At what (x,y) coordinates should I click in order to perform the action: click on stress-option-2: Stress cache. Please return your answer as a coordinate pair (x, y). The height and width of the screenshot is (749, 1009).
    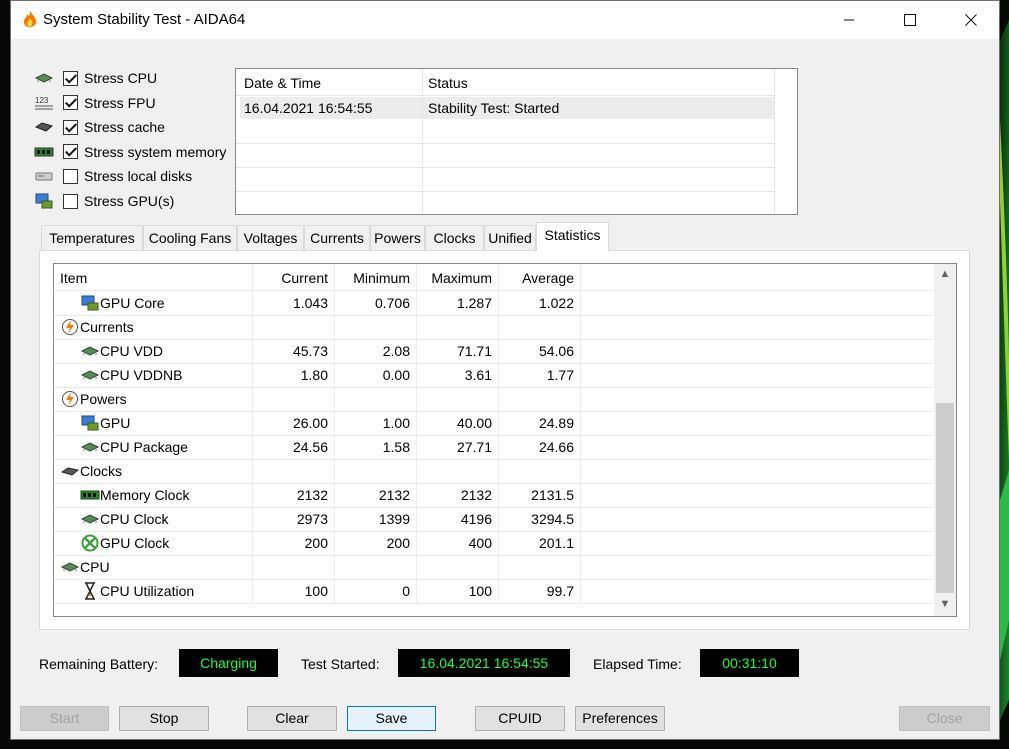
    Looking at the image, I should click on (138, 127).